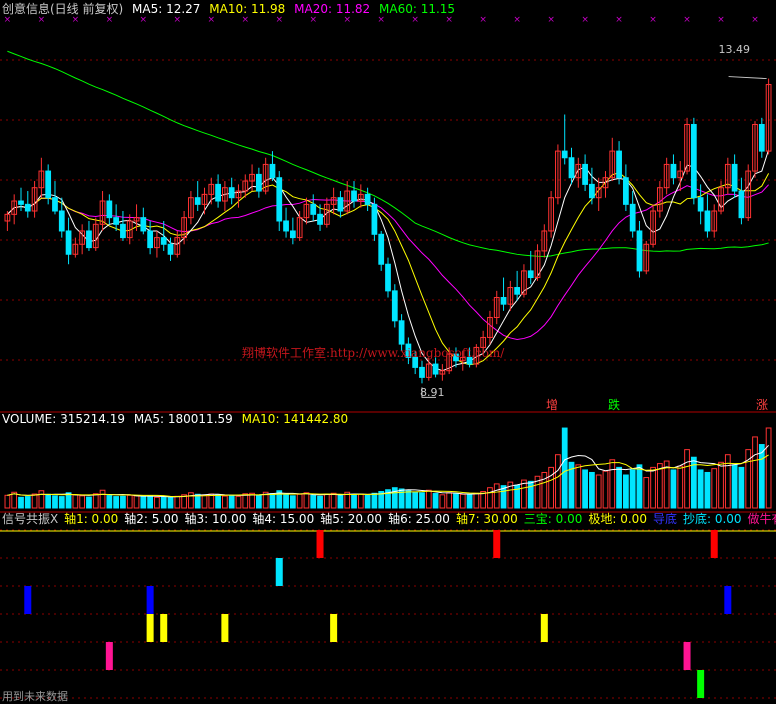 The image size is (776, 704). Describe the element at coordinates (63, 419) in the screenshot. I see `volume-value: VOLUME: 315214.19` at that location.